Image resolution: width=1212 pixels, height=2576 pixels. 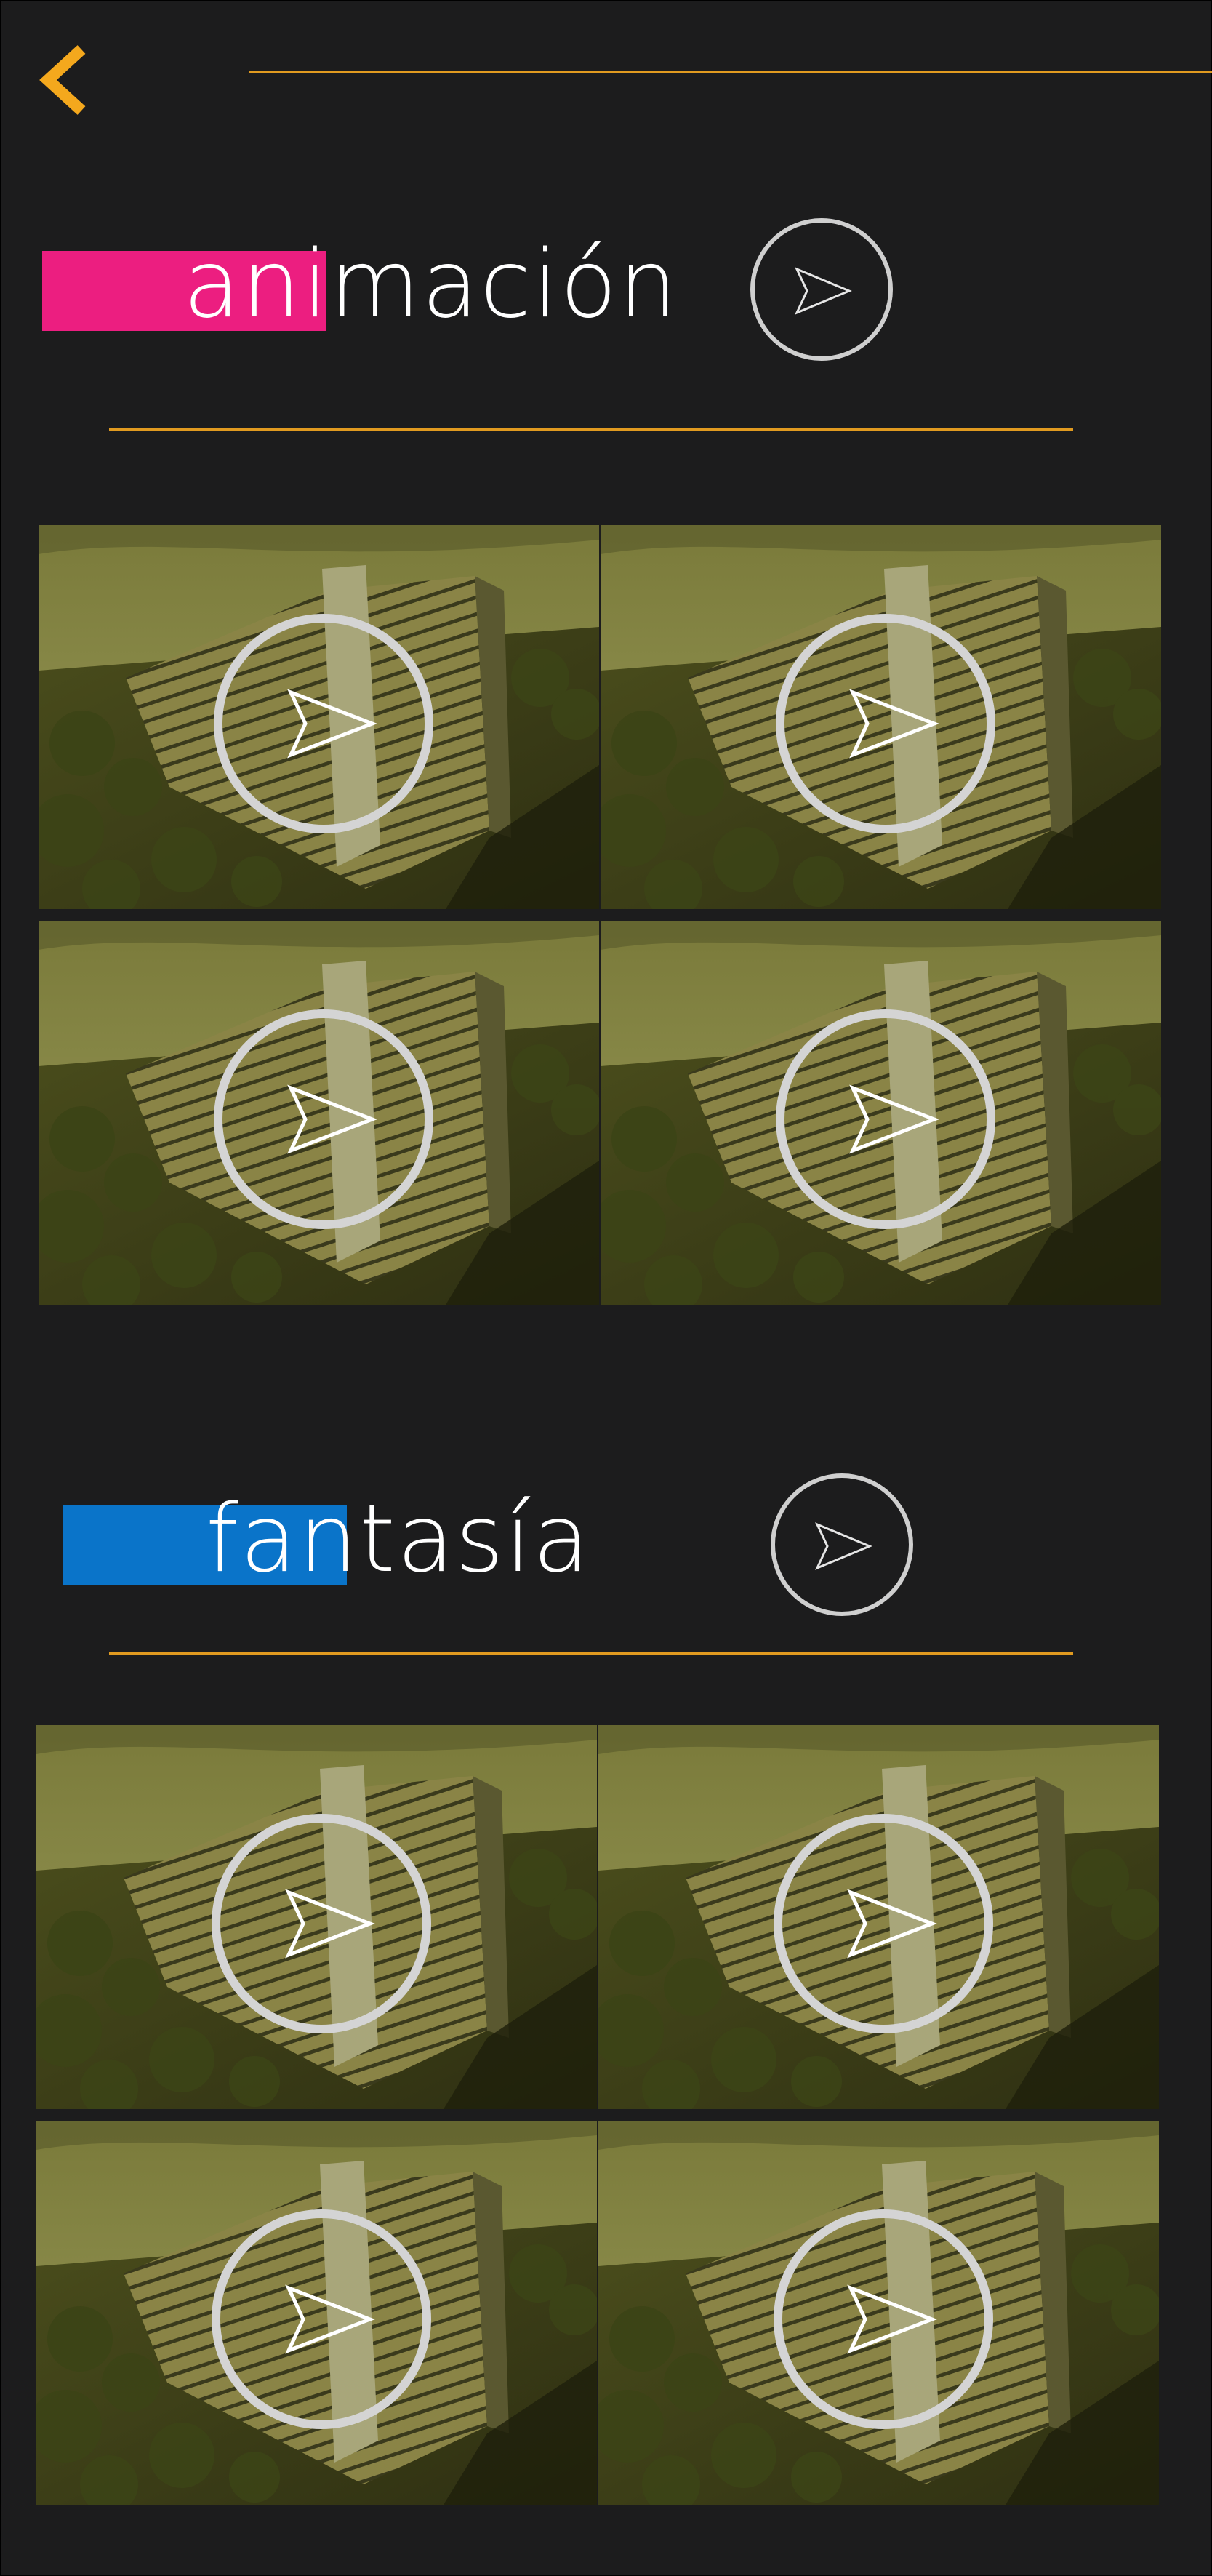 I want to click on section-title: fantasía, so click(x=398, y=1540).